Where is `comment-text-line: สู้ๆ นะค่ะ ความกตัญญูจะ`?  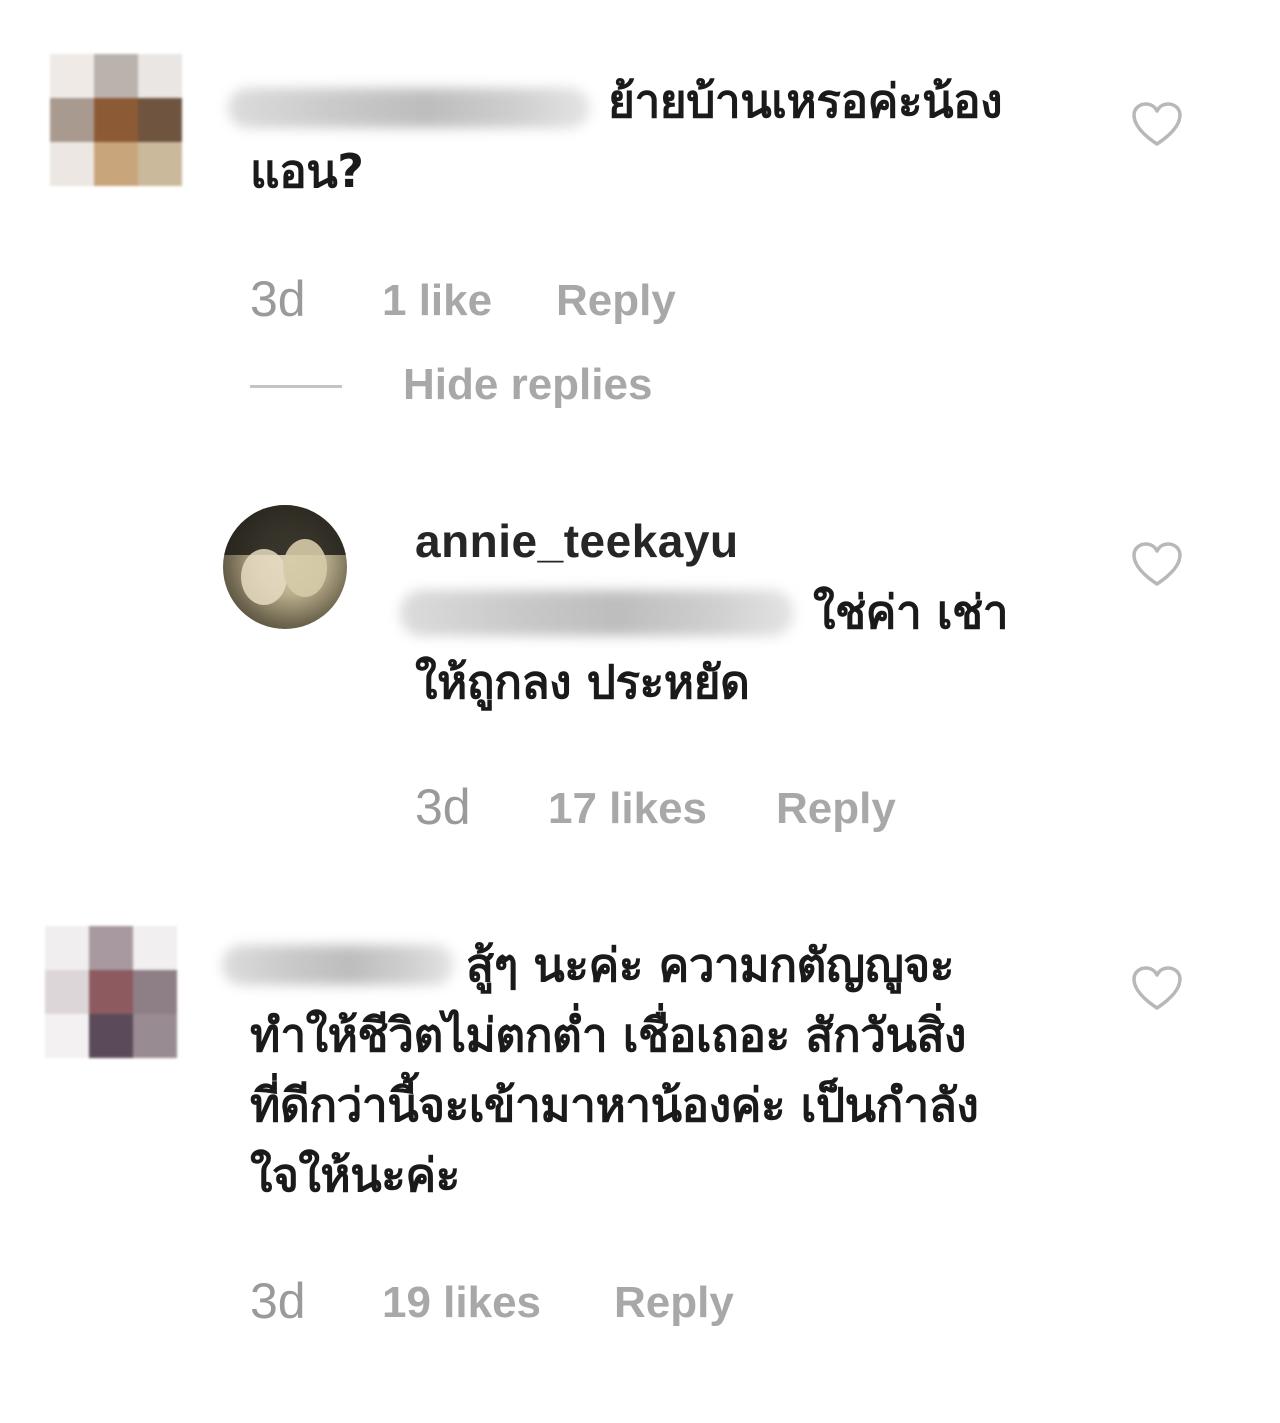
comment-text-line: สู้ๆ นะค่ะ ความกตัญญูจะ is located at coordinates (710, 965).